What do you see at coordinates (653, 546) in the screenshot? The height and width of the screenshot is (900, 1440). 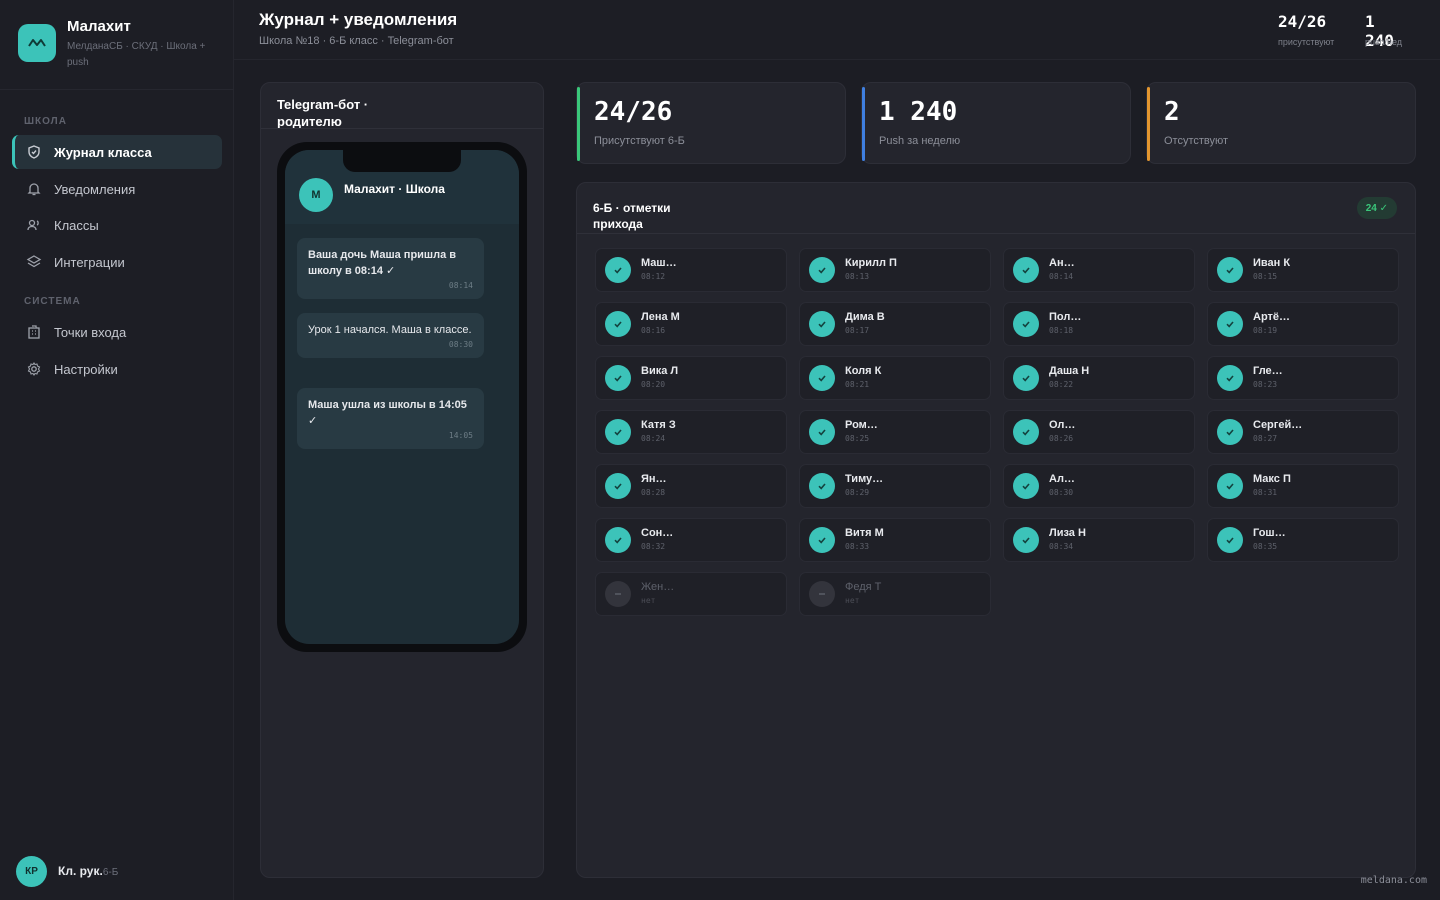 I see `student-time: 08:32` at bounding box center [653, 546].